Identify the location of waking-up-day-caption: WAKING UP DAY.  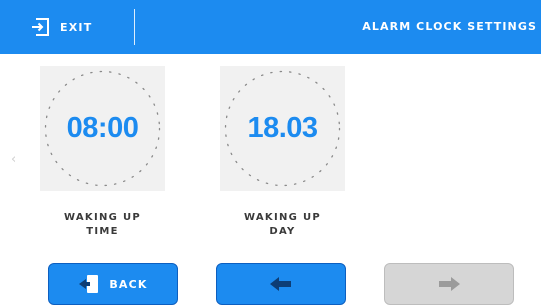
(282, 225).